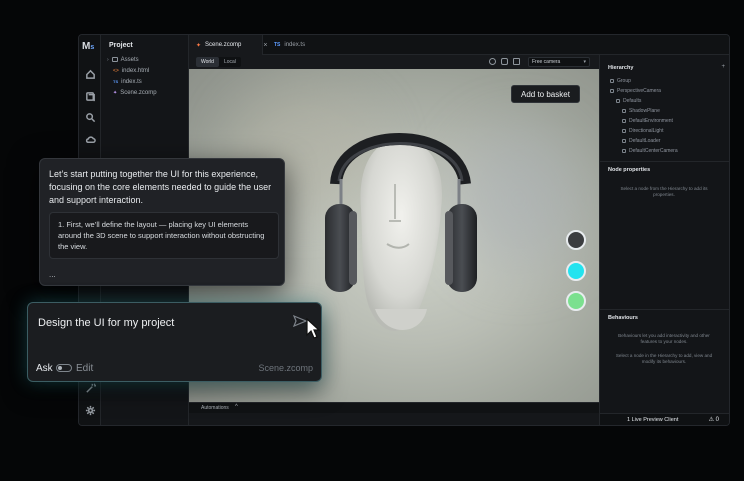 This screenshot has width=744, height=481. I want to click on context-file-chip: Scene.zcomp, so click(285, 368).